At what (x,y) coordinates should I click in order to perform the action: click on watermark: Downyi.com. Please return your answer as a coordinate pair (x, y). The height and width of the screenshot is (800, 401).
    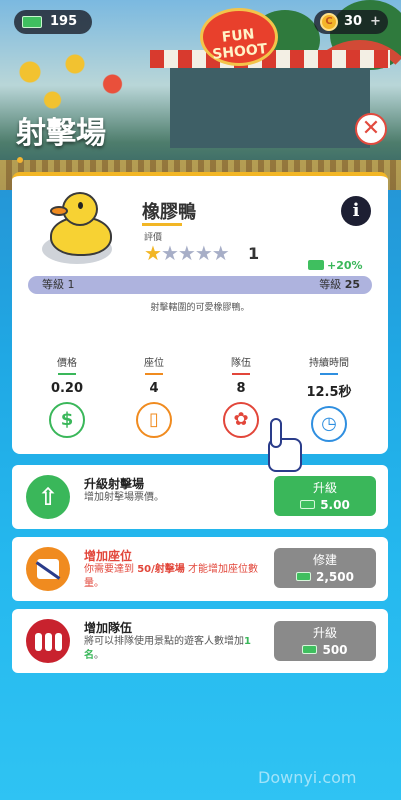
    Looking at the image, I should click on (307, 777).